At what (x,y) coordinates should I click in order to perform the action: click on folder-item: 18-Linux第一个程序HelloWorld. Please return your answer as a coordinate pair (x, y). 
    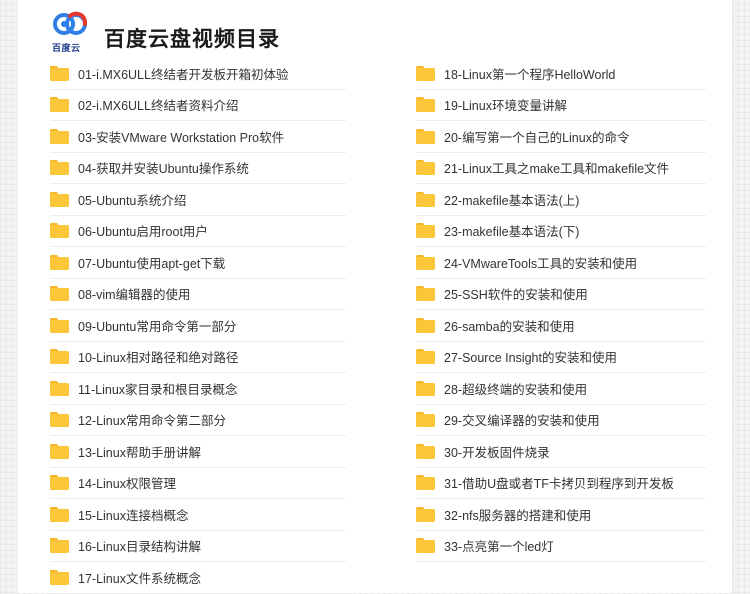
    Looking at the image, I should click on (561, 74).